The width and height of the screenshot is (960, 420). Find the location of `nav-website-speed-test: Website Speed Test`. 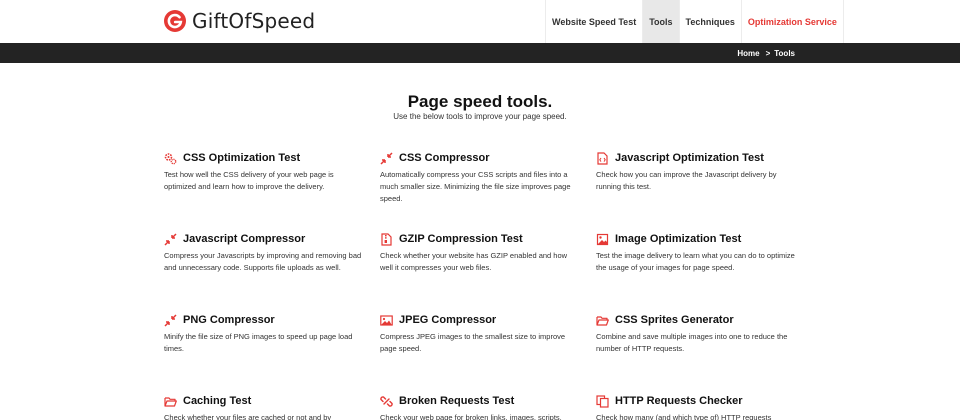

nav-website-speed-test: Website Speed Test is located at coordinates (593, 21).